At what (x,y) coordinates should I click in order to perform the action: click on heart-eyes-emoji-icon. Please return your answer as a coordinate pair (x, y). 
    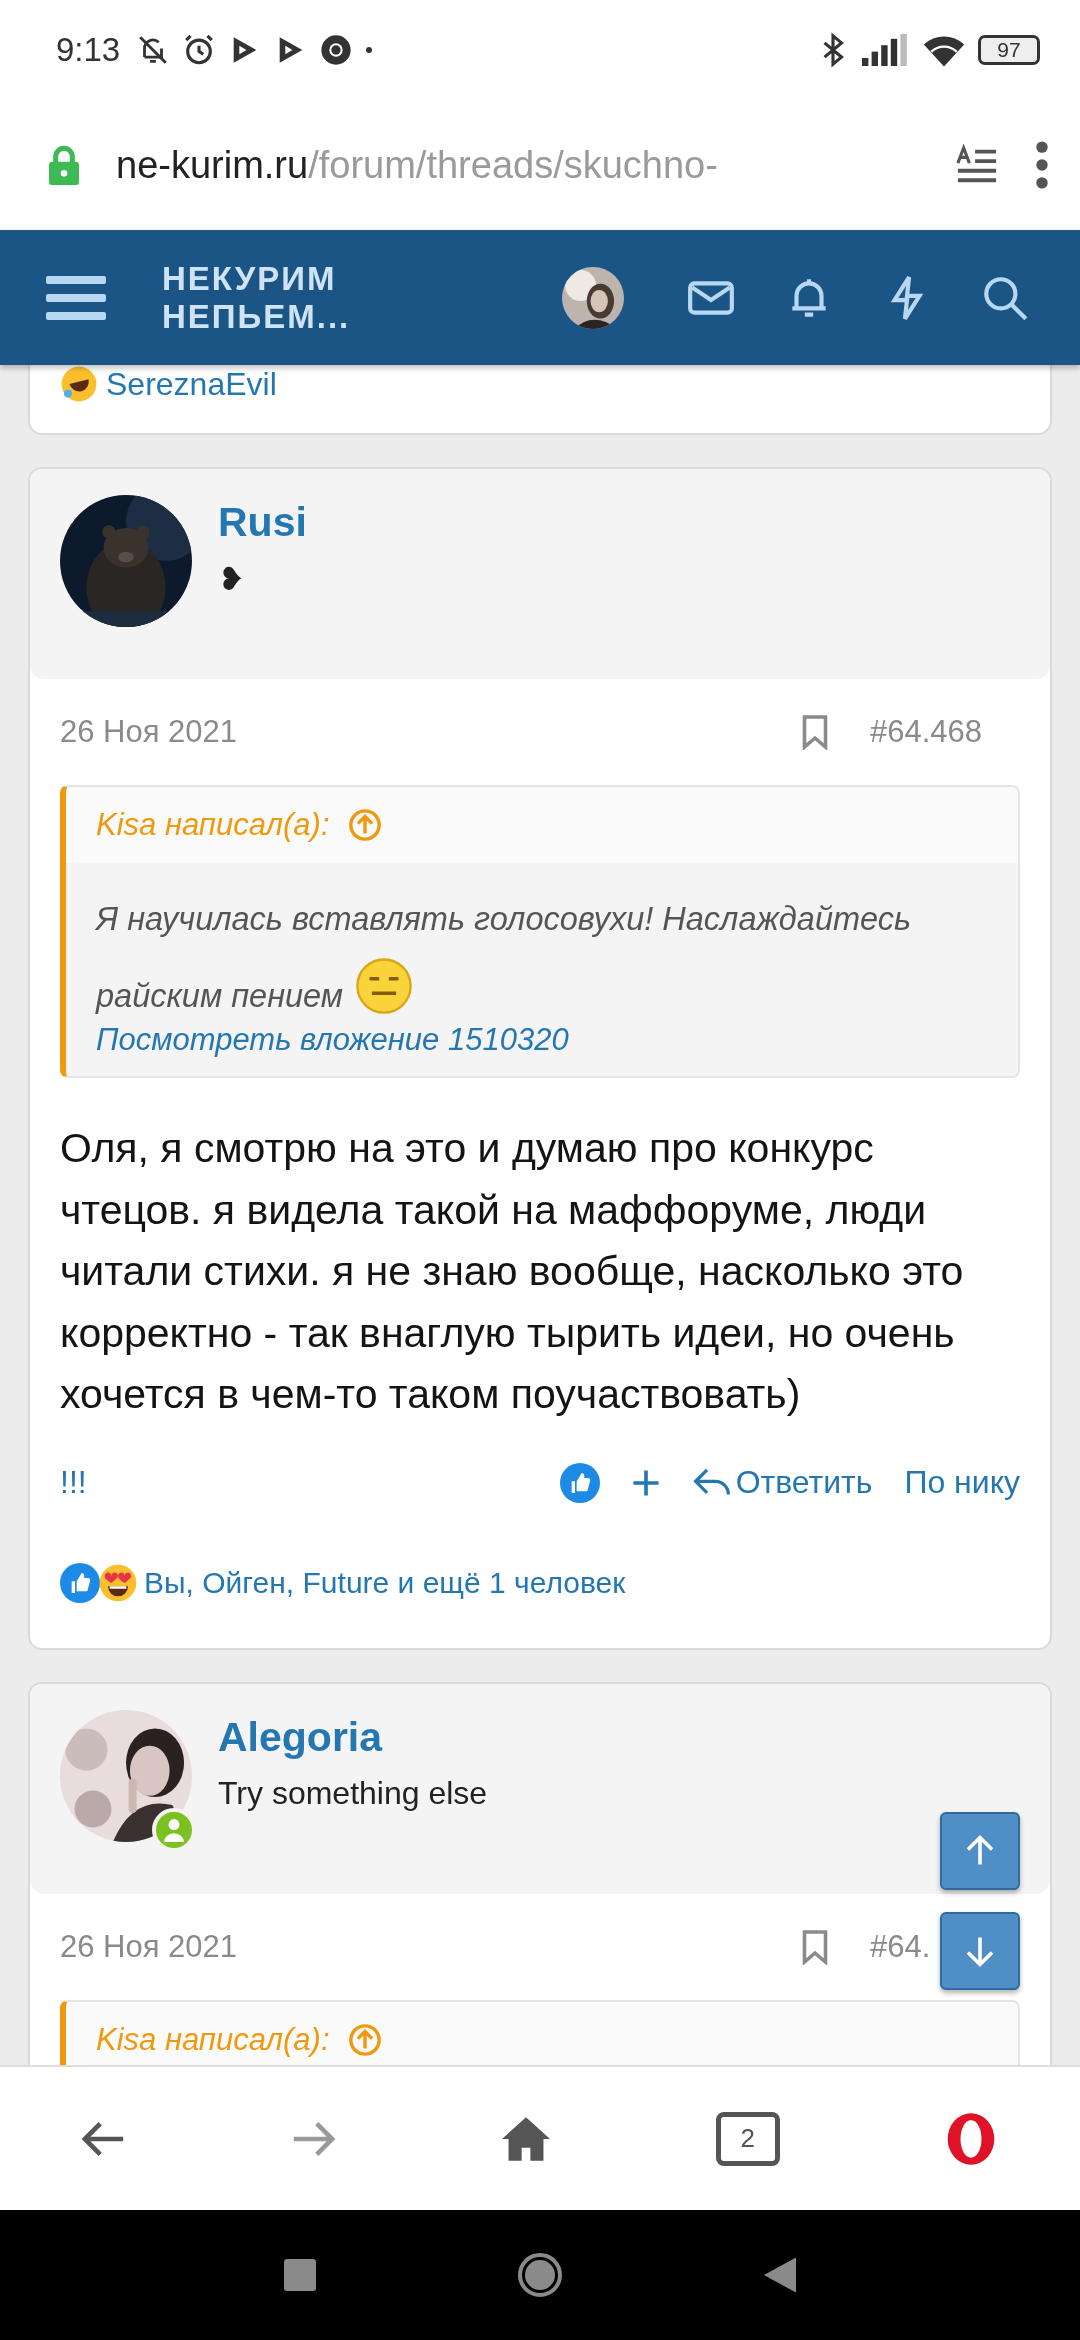
    Looking at the image, I should click on (118, 1582).